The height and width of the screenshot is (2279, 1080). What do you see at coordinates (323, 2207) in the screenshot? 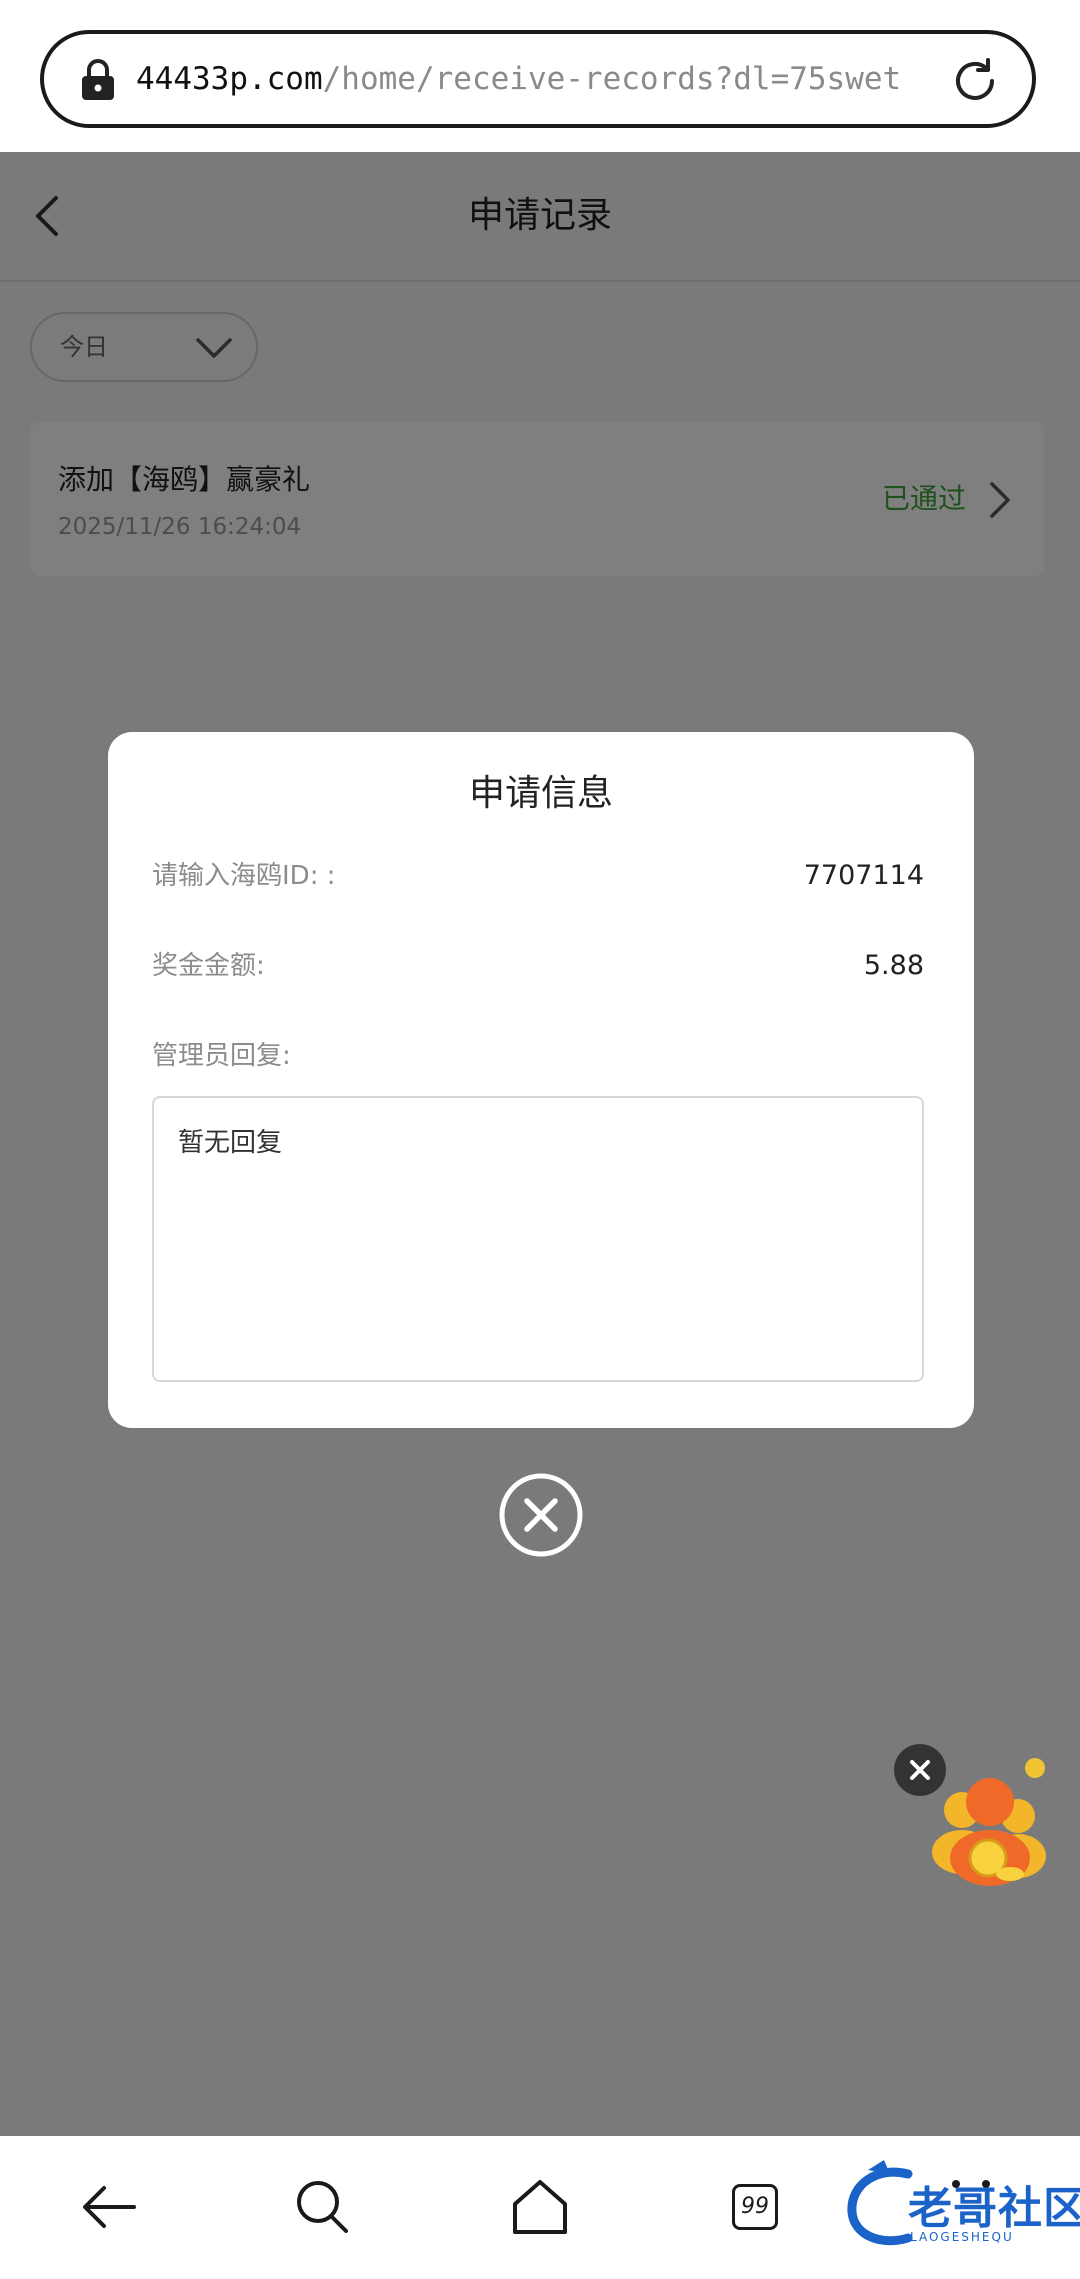
I see `search-icon` at bounding box center [323, 2207].